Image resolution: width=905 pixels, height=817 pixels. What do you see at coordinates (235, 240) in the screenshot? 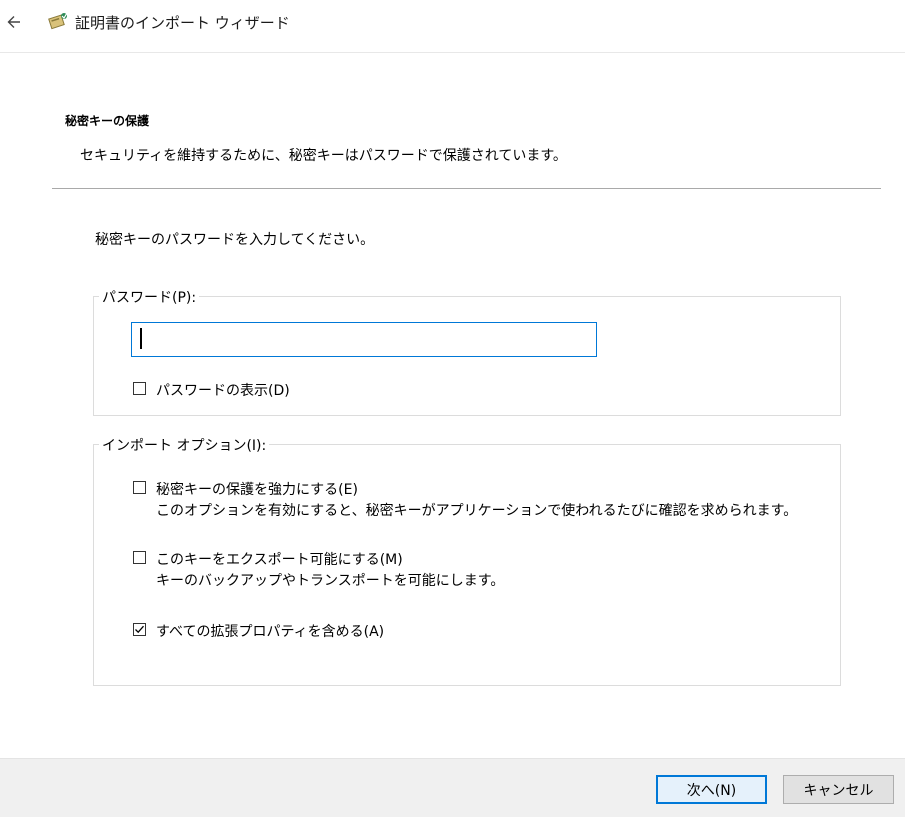
I see `password-prompt: 秘密キーのパスワードを入力してください。` at bounding box center [235, 240].